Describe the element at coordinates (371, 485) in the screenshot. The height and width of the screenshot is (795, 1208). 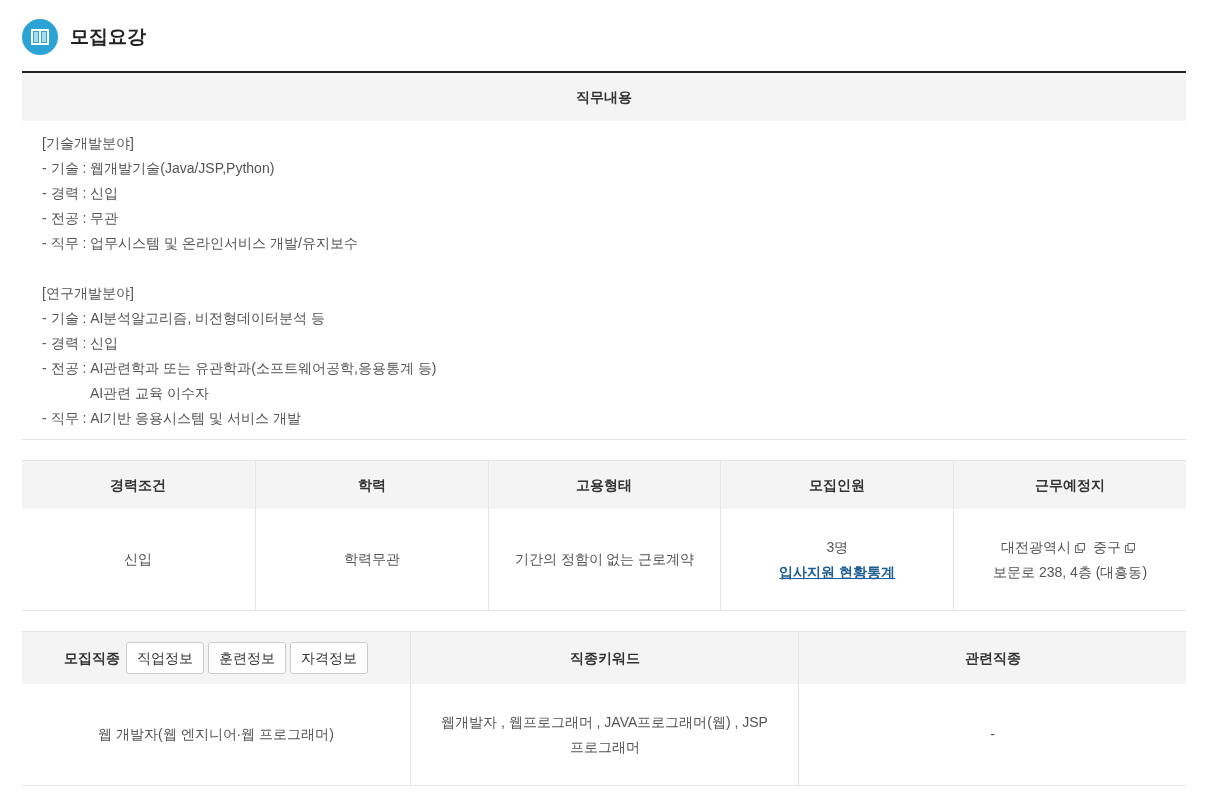
I see `table-header: 학력` at that location.